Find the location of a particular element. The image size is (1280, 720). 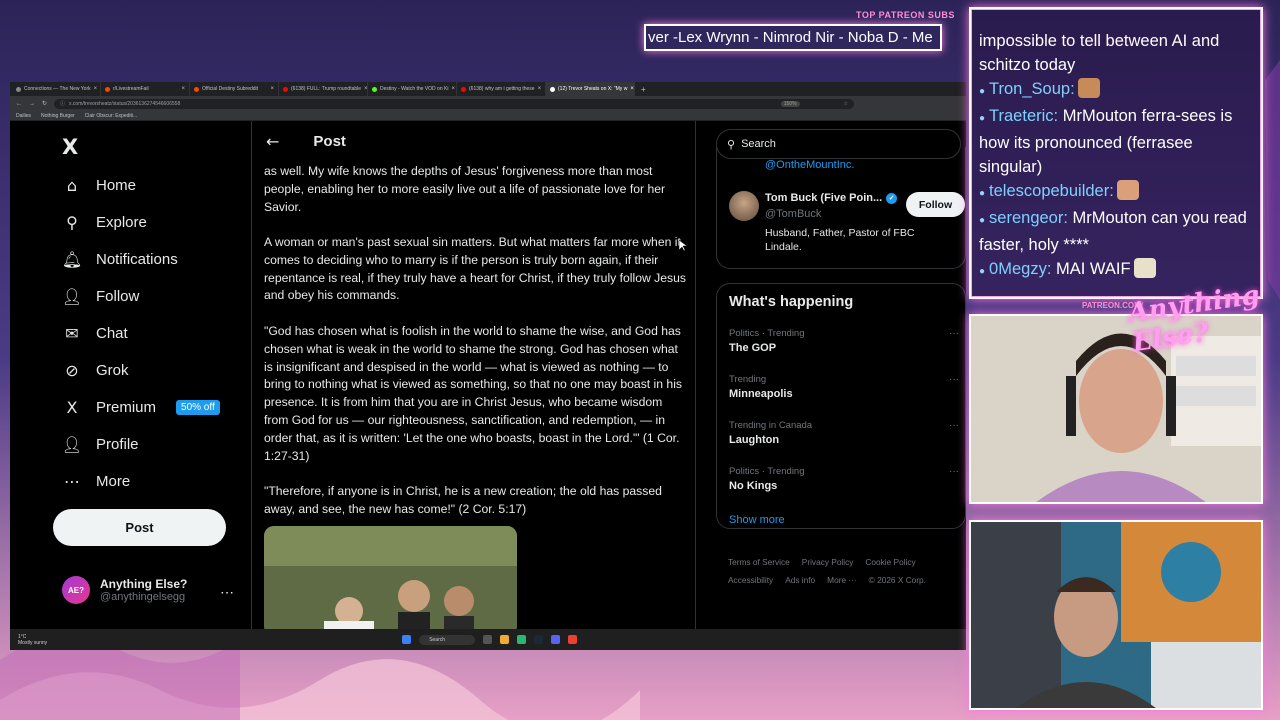

nav-item-more: ⋯ More is located at coordinates (96, 481).